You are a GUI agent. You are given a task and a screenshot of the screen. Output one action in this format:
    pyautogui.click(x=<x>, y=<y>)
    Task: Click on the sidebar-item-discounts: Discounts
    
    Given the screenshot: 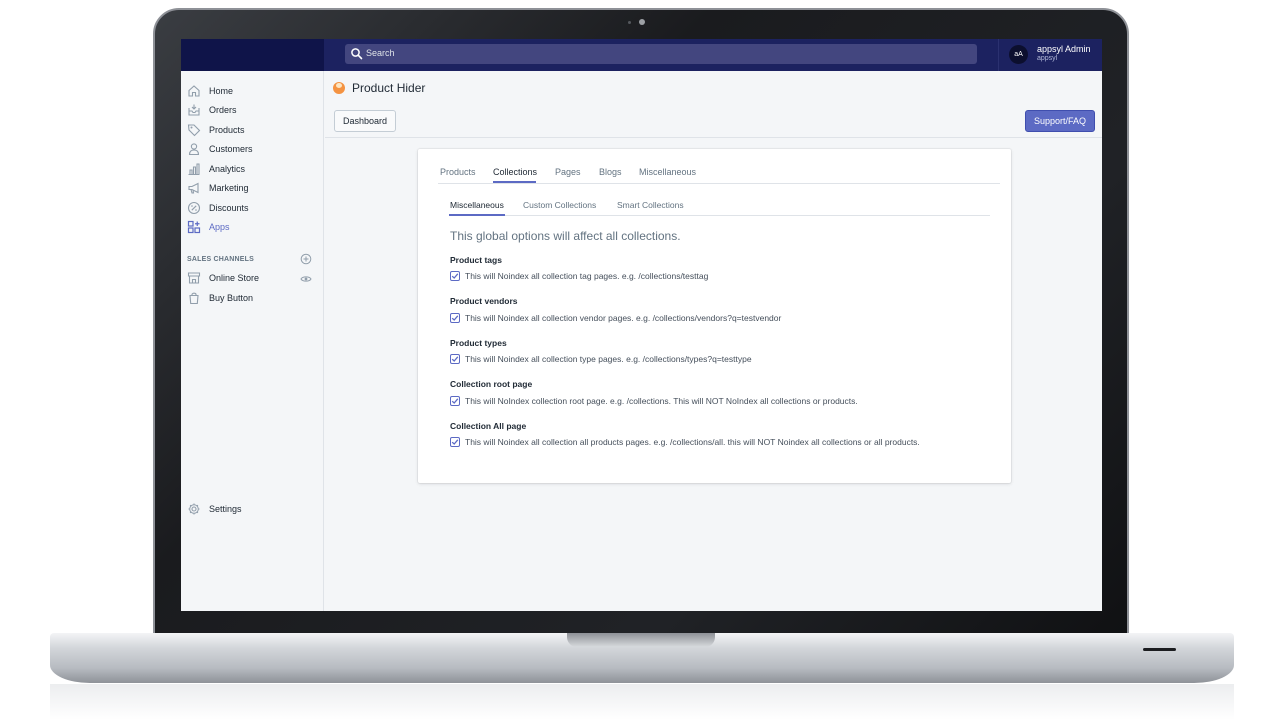 What is the action you would take?
    pyautogui.click(x=252, y=208)
    